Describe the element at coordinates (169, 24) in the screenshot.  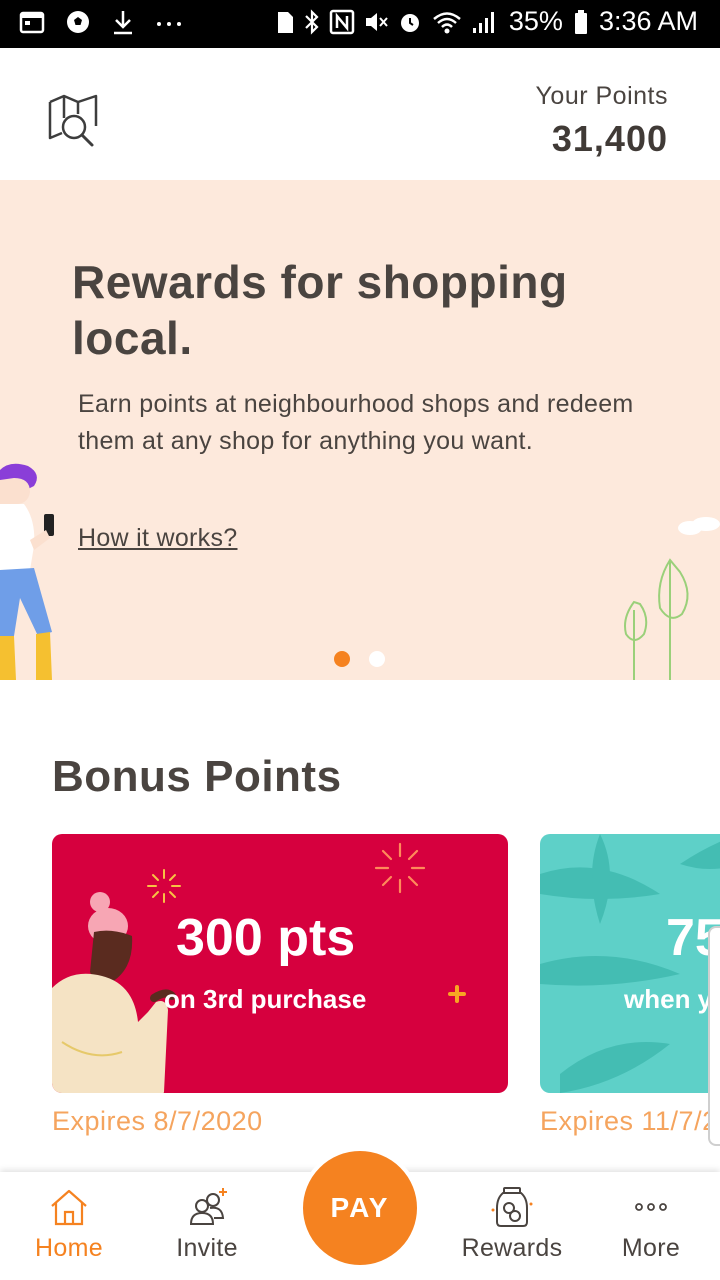
I see `more-dots-icon` at that location.